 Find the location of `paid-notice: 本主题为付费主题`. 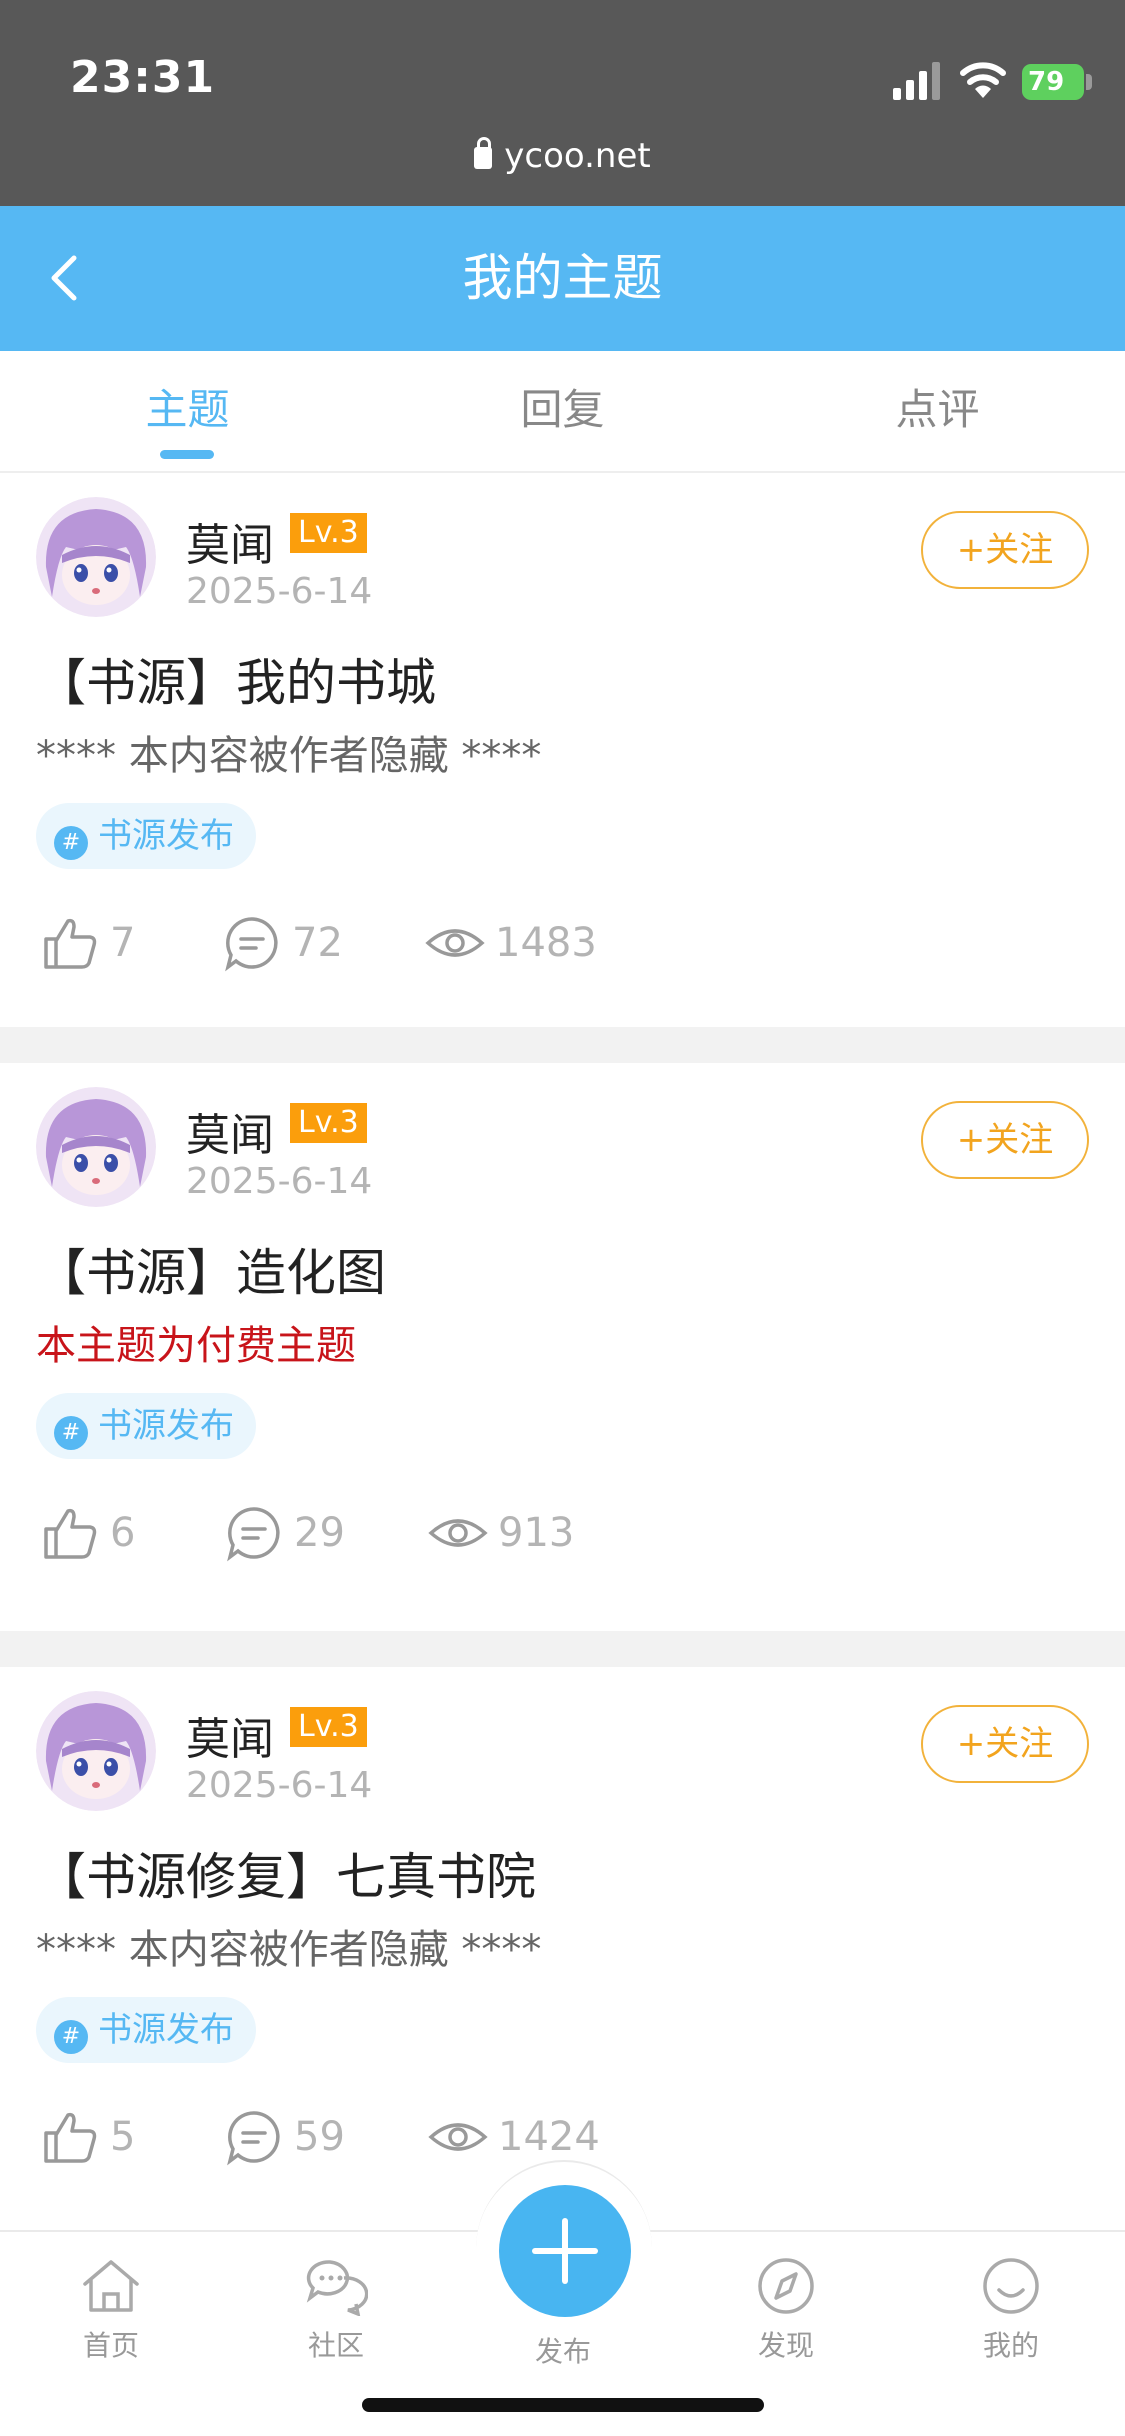

paid-notice: 本主题为付费主题 is located at coordinates (196, 1346).